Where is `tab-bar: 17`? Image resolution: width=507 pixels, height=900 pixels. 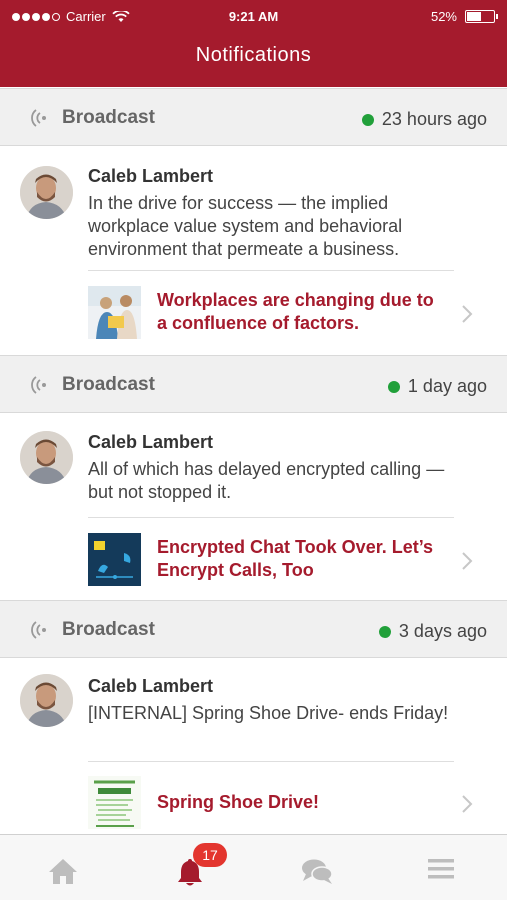 tab-bar: 17 is located at coordinates (253, 867).